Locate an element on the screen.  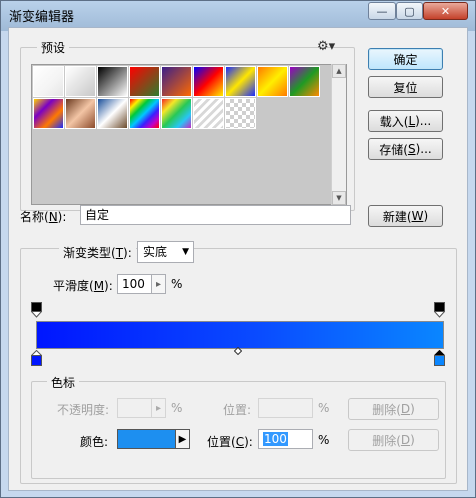
minimize-icon: — is located at coordinates (382, 11).